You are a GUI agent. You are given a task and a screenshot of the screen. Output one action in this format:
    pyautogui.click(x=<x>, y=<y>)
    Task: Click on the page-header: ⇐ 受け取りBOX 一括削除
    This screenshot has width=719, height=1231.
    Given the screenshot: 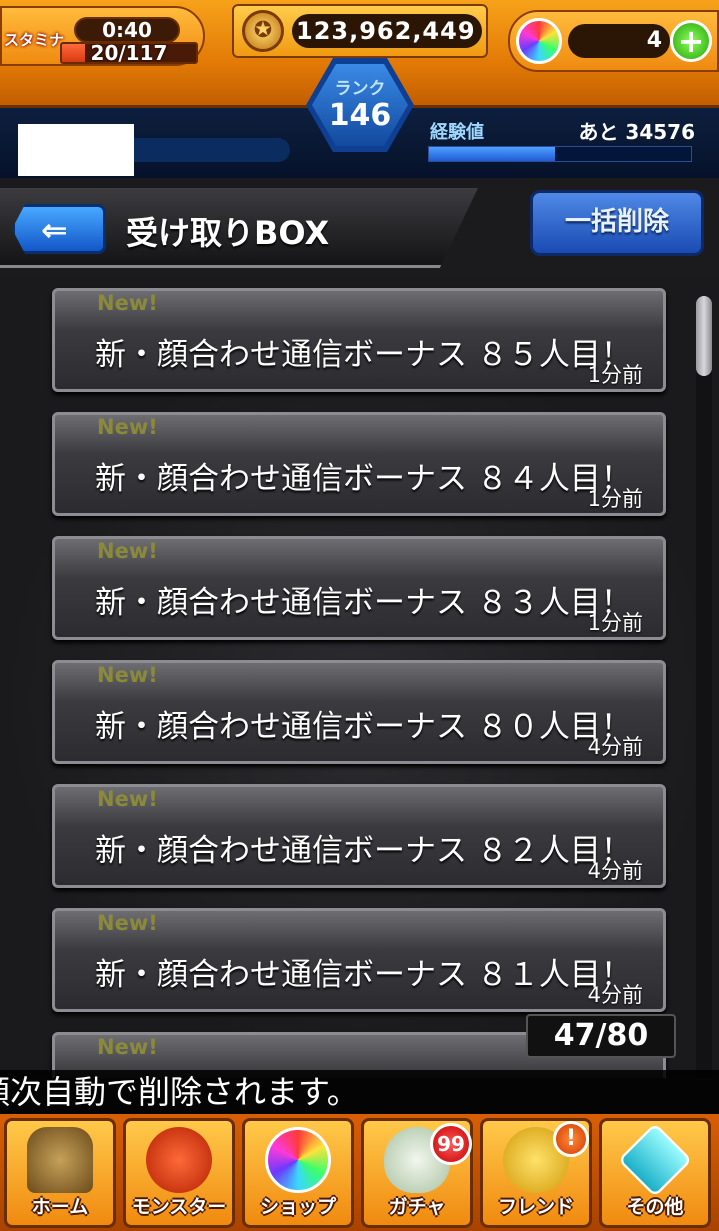 What is the action you would take?
    pyautogui.click(x=359, y=231)
    